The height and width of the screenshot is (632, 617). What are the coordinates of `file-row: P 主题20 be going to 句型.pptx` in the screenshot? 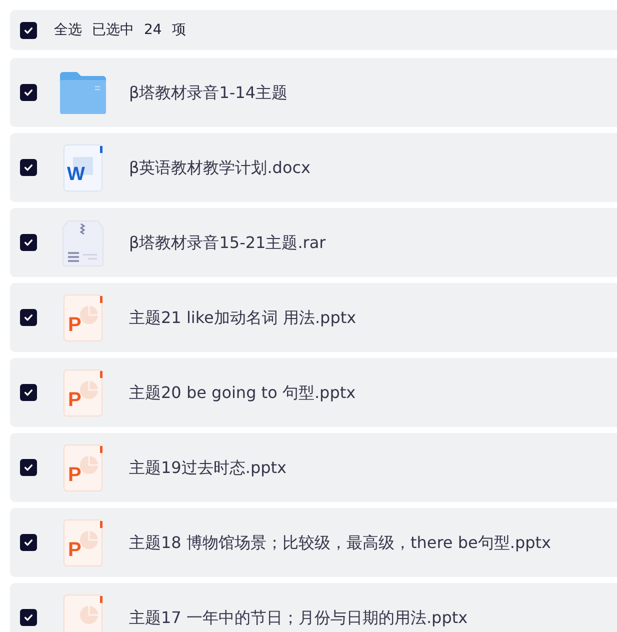 It's located at (313, 392).